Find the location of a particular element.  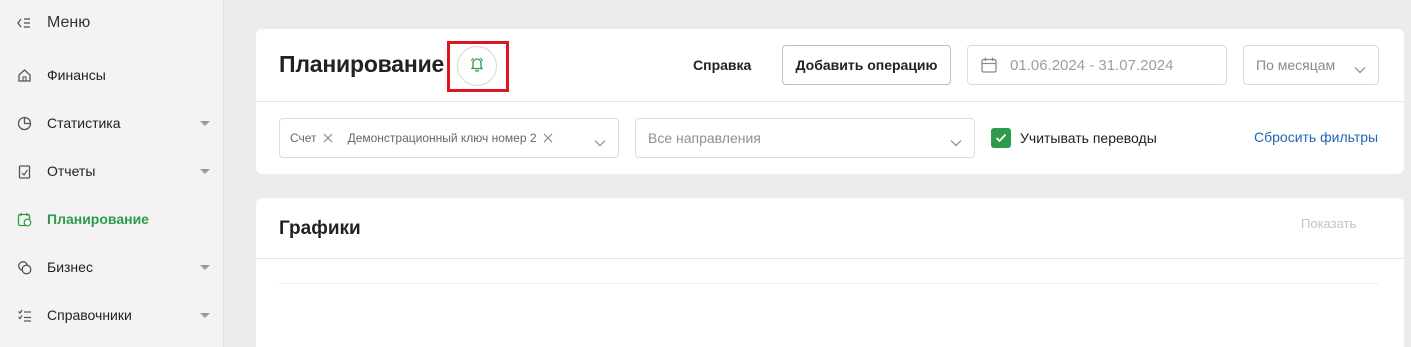

menu-toggle: Меню is located at coordinates (53, 23).